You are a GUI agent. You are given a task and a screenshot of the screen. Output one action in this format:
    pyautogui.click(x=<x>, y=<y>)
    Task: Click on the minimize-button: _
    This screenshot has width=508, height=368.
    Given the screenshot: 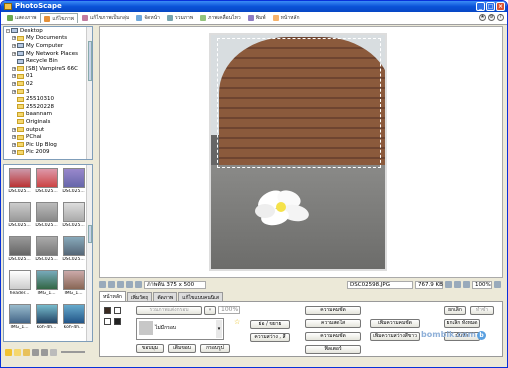 What is the action you would take?
    pyautogui.click(x=480, y=6)
    